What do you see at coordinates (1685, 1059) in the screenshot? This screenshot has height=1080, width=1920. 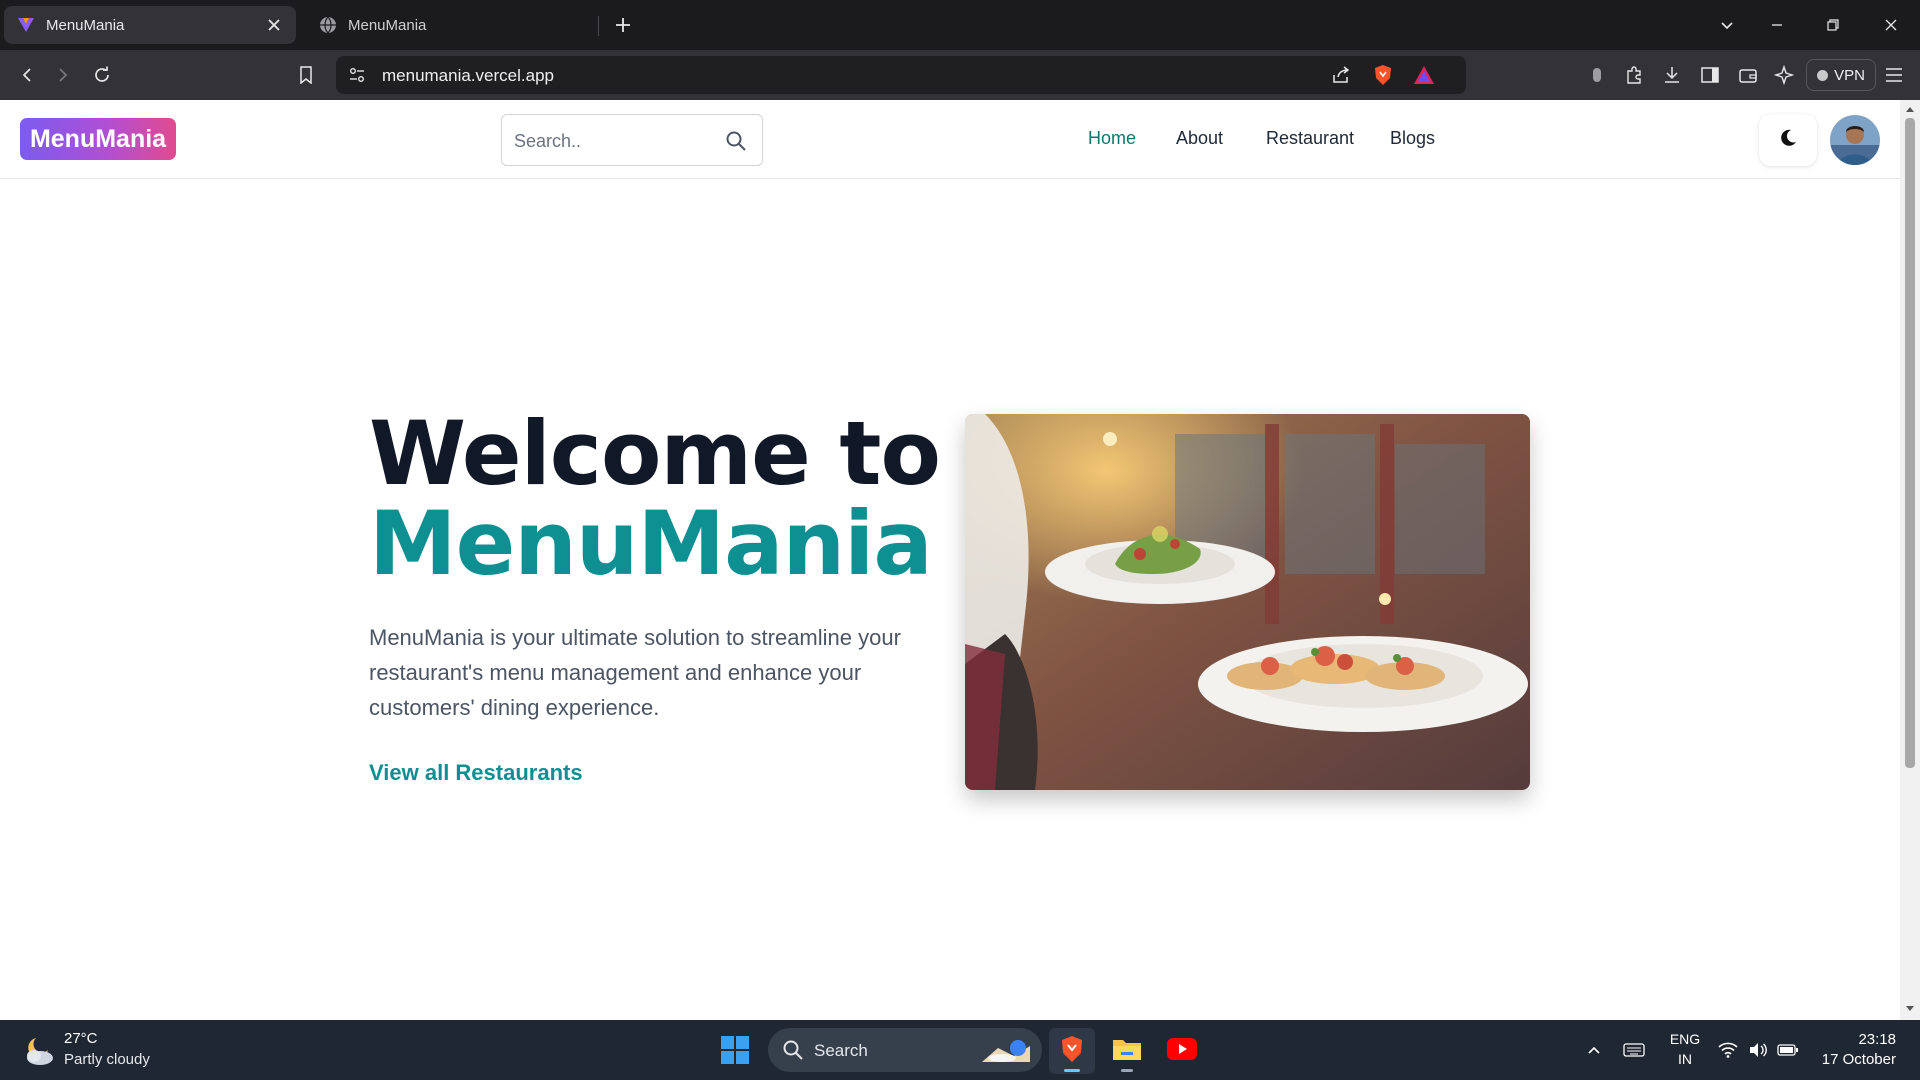 I see `language-line2: IN` at bounding box center [1685, 1059].